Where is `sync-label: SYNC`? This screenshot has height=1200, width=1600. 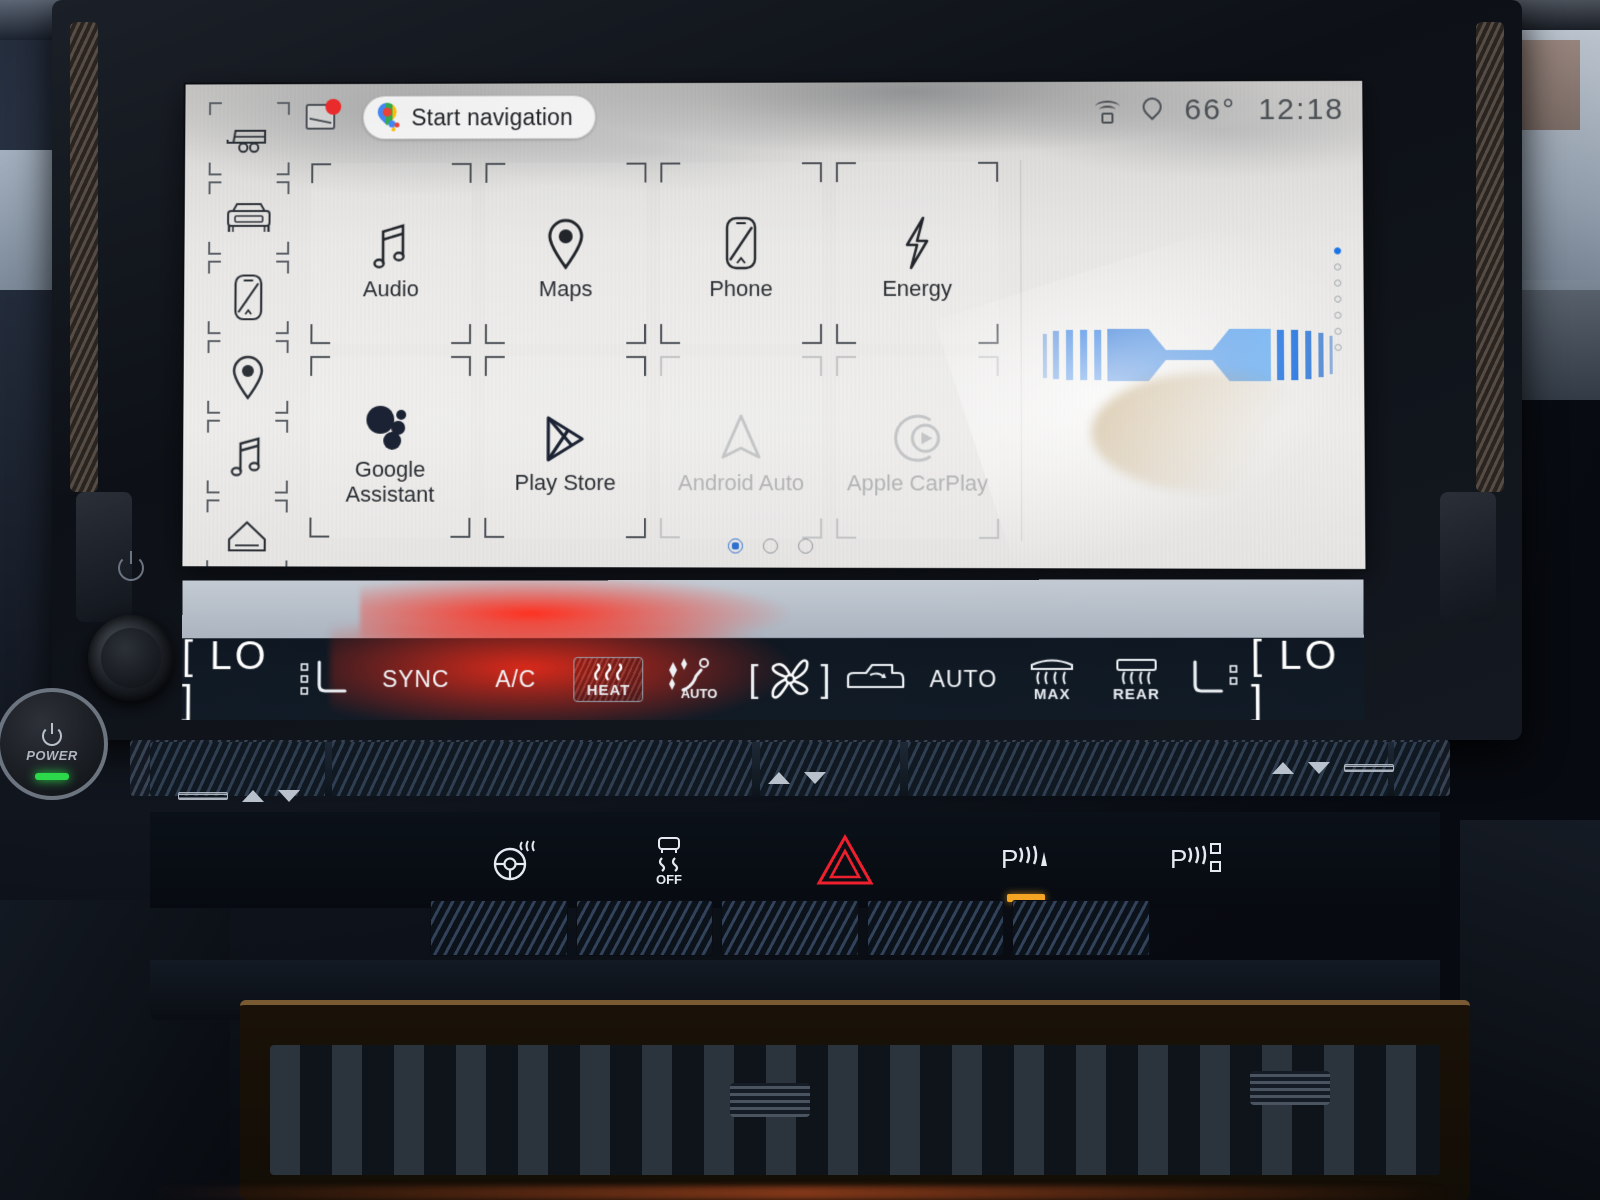
sync-label: SYNC is located at coordinates (416, 678).